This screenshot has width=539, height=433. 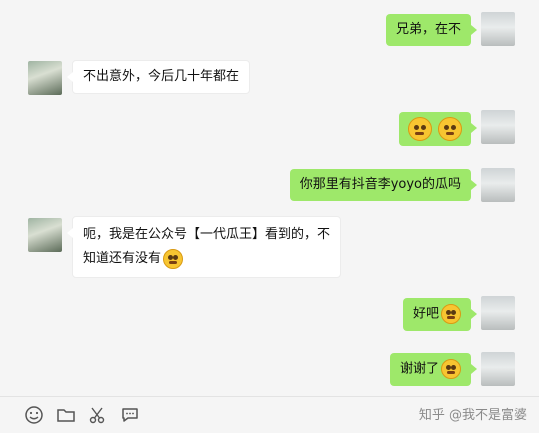 I want to click on message-text-line: 知道还有没有, so click(x=206, y=259).